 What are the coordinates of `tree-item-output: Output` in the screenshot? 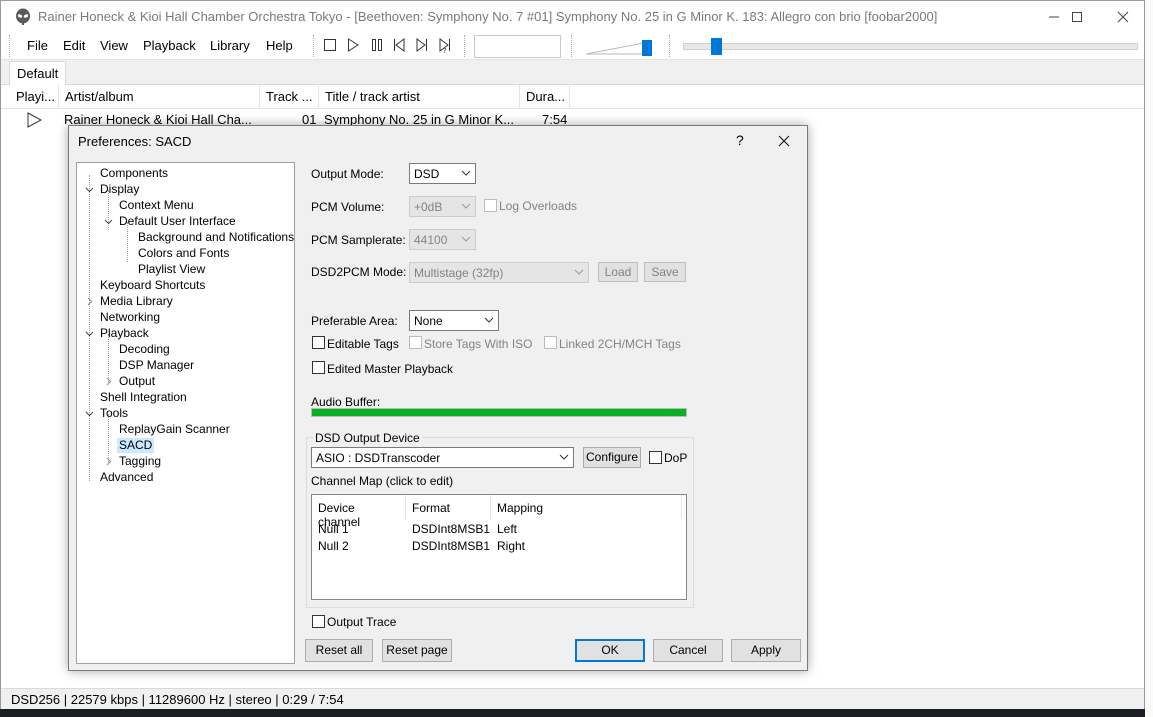 It's located at (137, 381).